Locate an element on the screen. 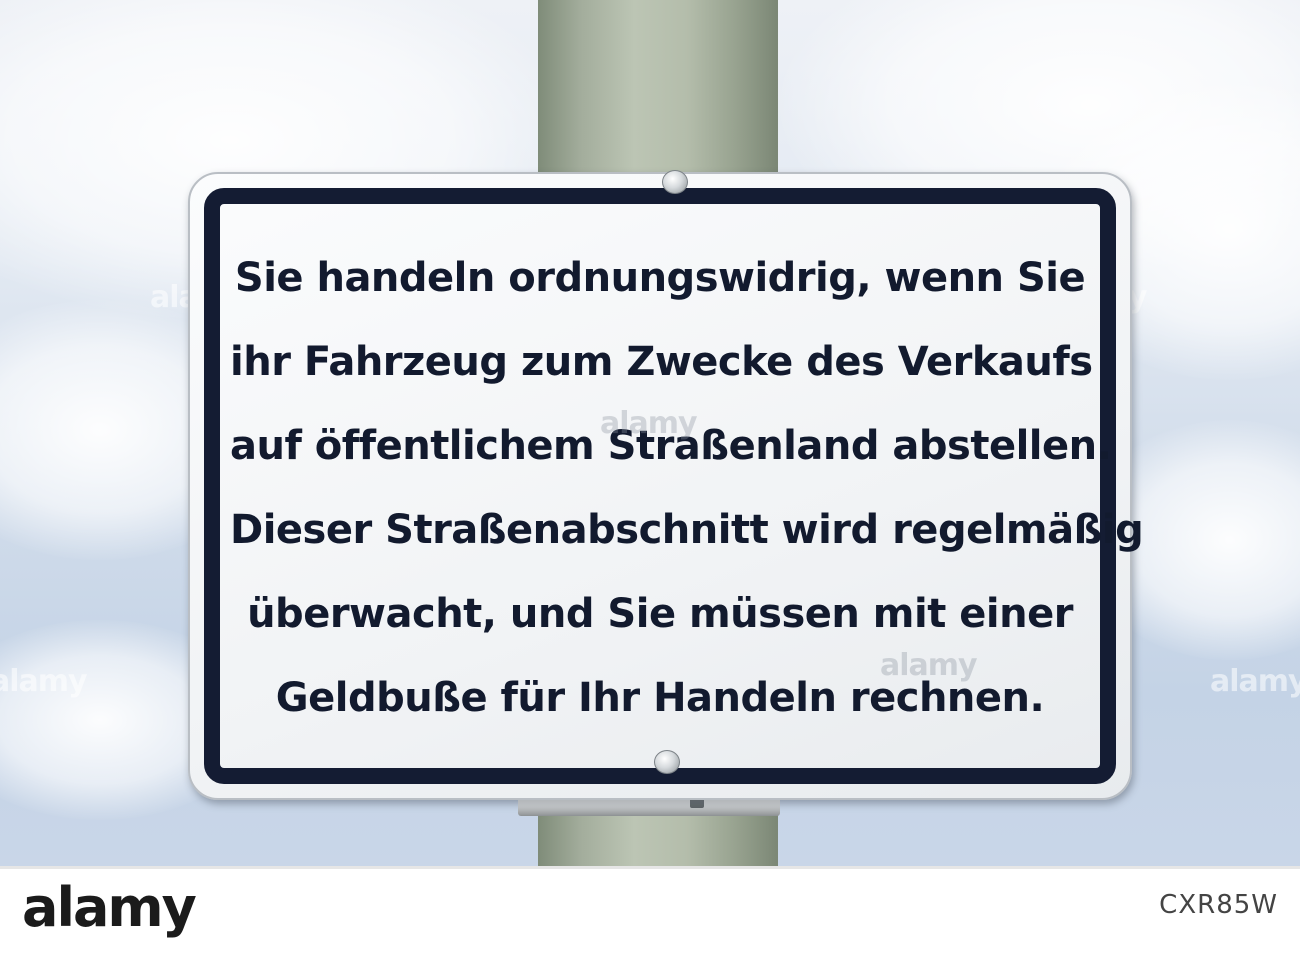 This screenshot has height=956, width=1300. sign-line: Sie handeln ordnungswidrig, wenn Sie is located at coordinates (660, 278).